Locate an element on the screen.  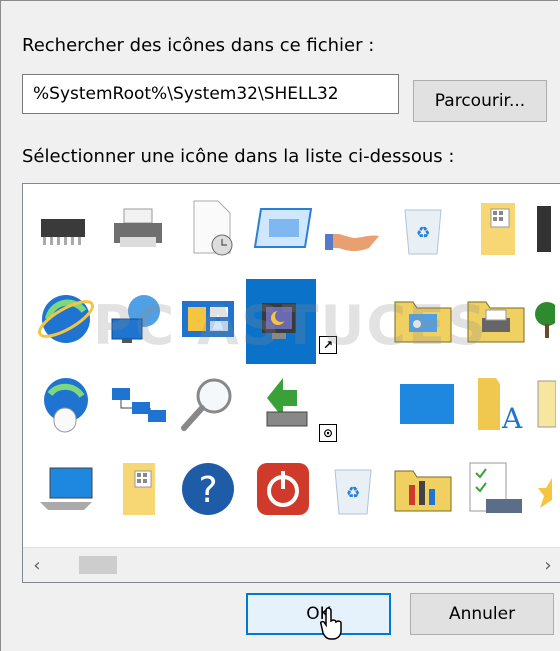
control-panel-icon is located at coordinates (208, 319).